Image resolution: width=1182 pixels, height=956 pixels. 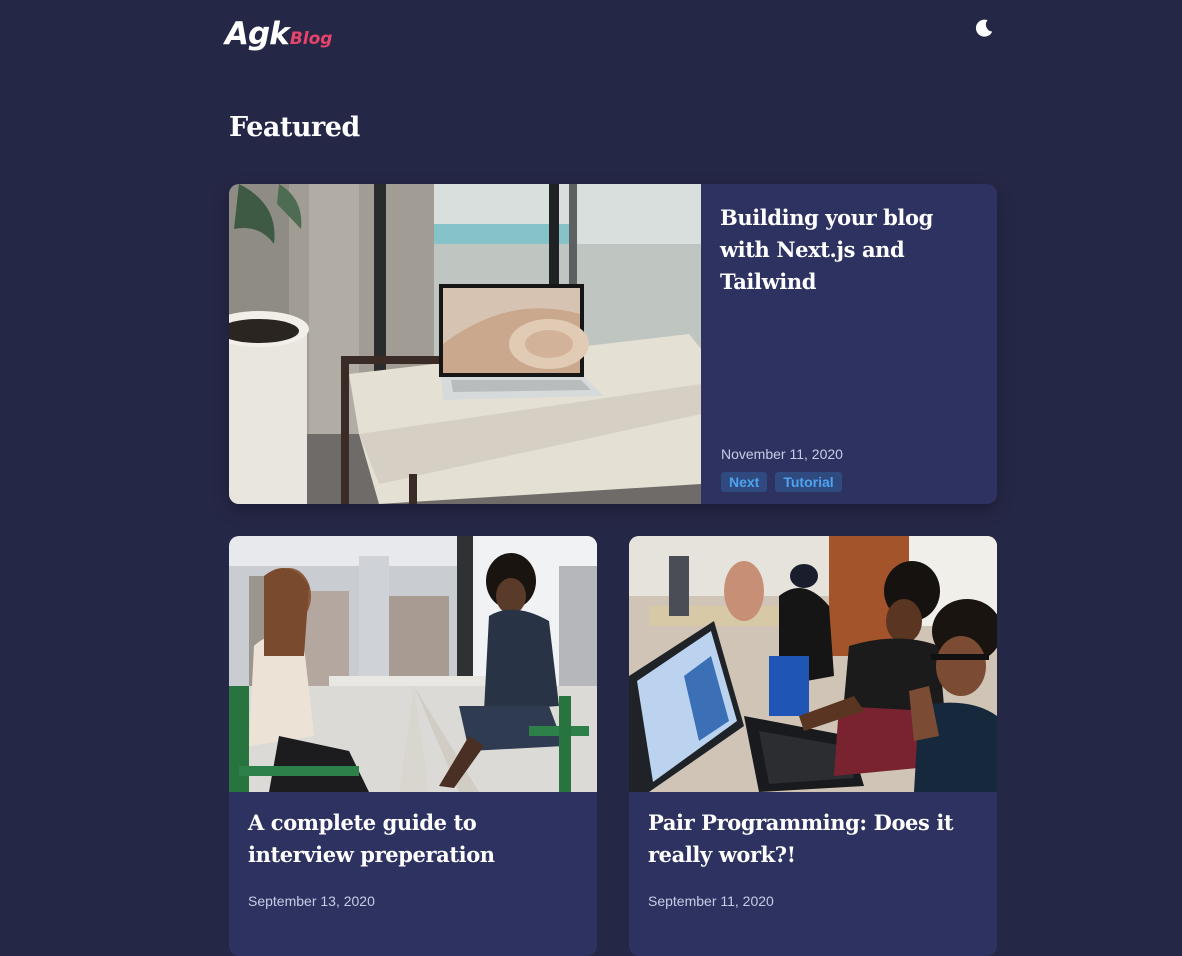 What do you see at coordinates (711, 901) in the screenshot?
I see `post-date: September 11, 2020` at bounding box center [711, 901].